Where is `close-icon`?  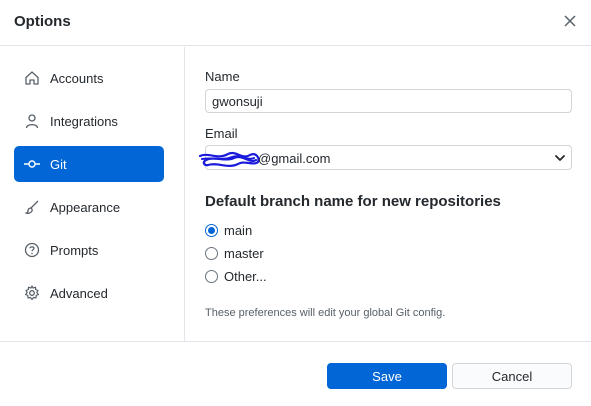
close-icon is located at coordinates (570, 21).